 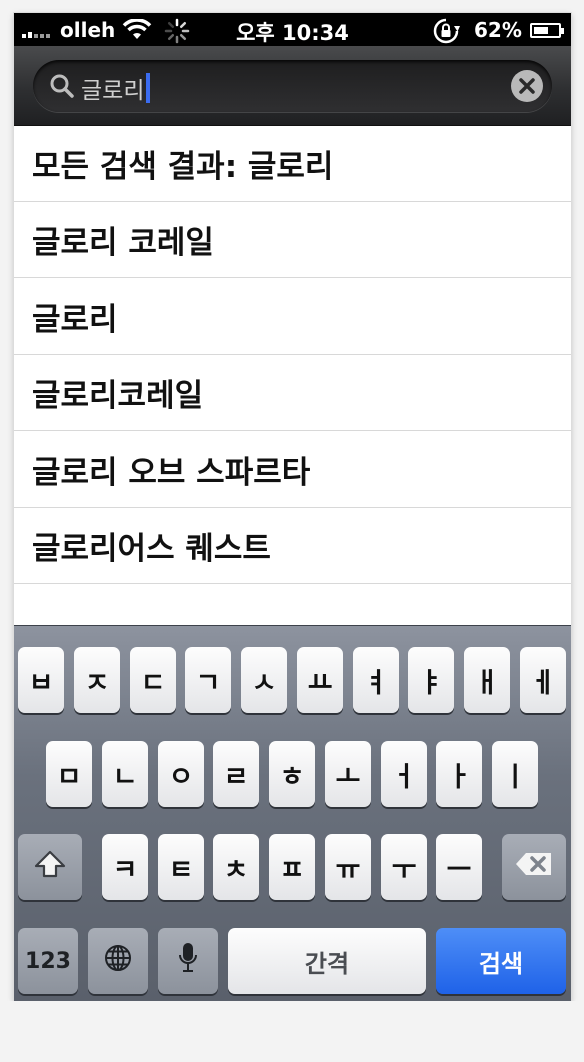 I want to click on status-bar: olleh 오후 10:34 62%, so click(x=292, y=29).